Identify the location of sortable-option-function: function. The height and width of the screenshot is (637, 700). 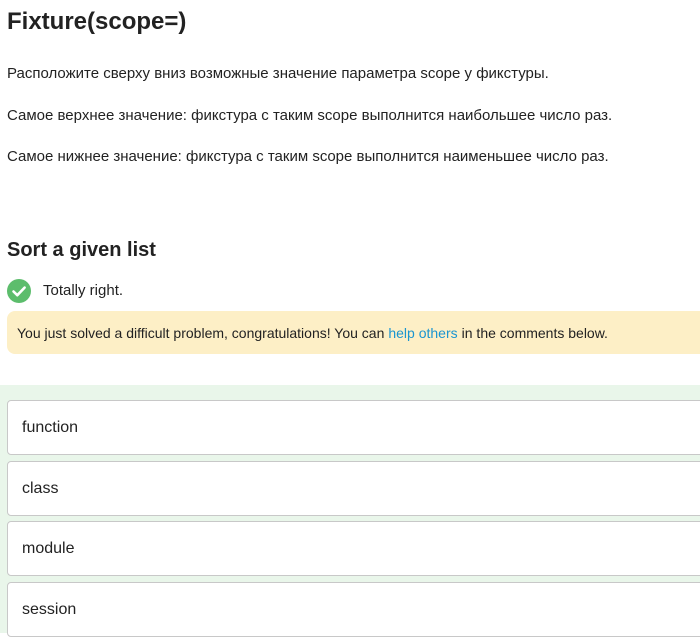
(353, 427).